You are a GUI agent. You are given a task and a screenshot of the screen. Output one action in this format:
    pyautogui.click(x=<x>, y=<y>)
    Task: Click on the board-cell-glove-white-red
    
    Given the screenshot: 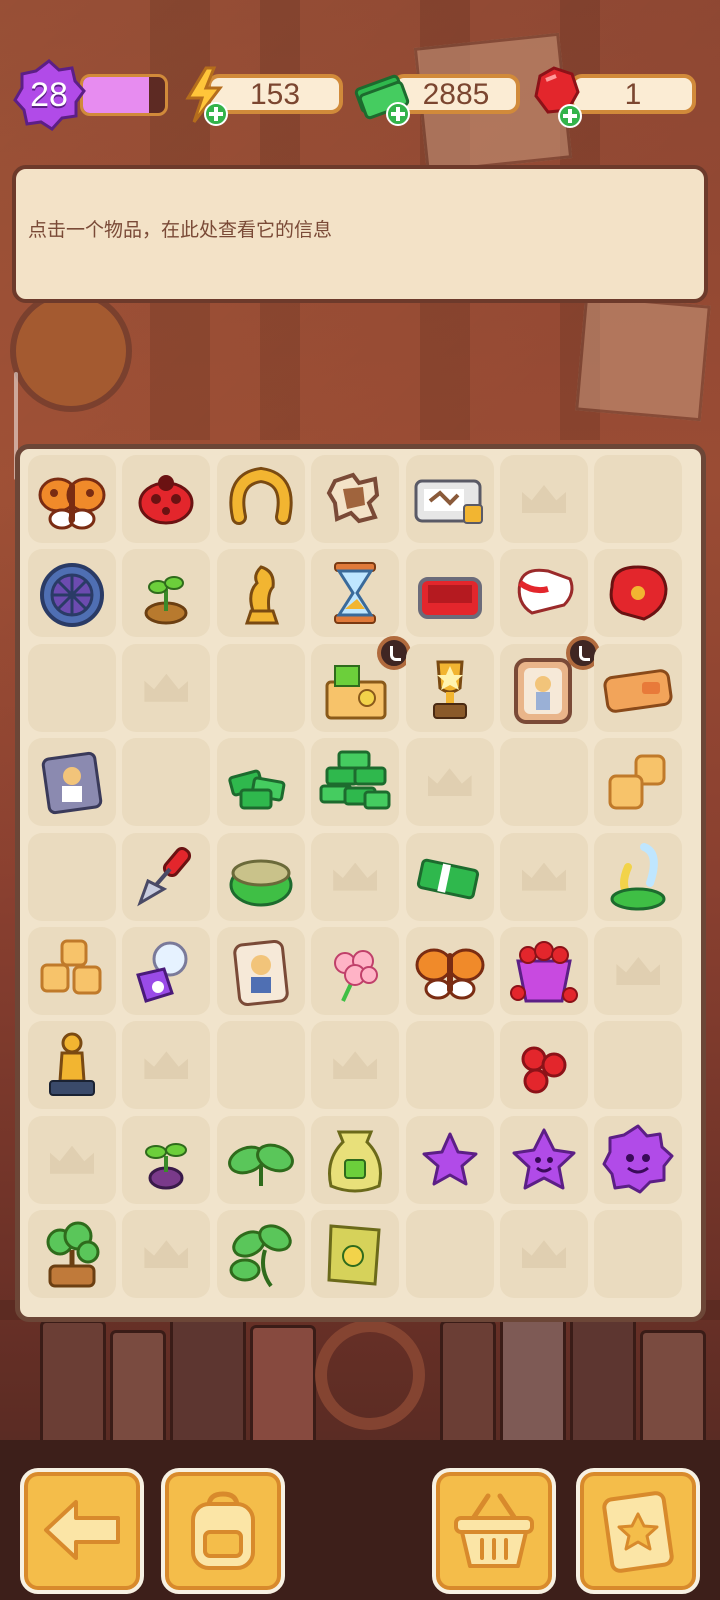 What is the action you would take?
    pyautogui.click(x=544, y=593)
    